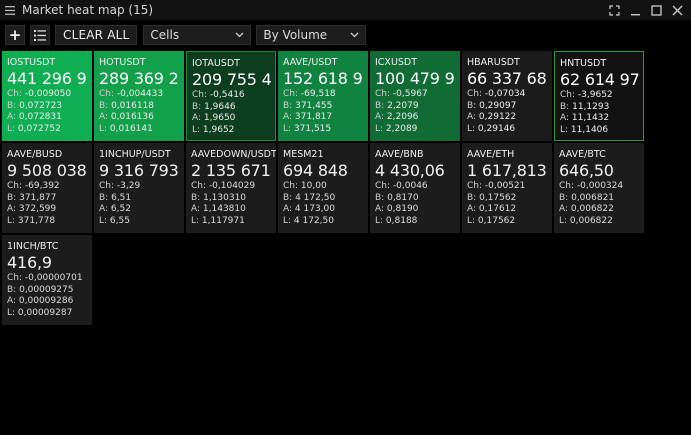  I want to click on view-mode-select: Cells, so click(197, 35).